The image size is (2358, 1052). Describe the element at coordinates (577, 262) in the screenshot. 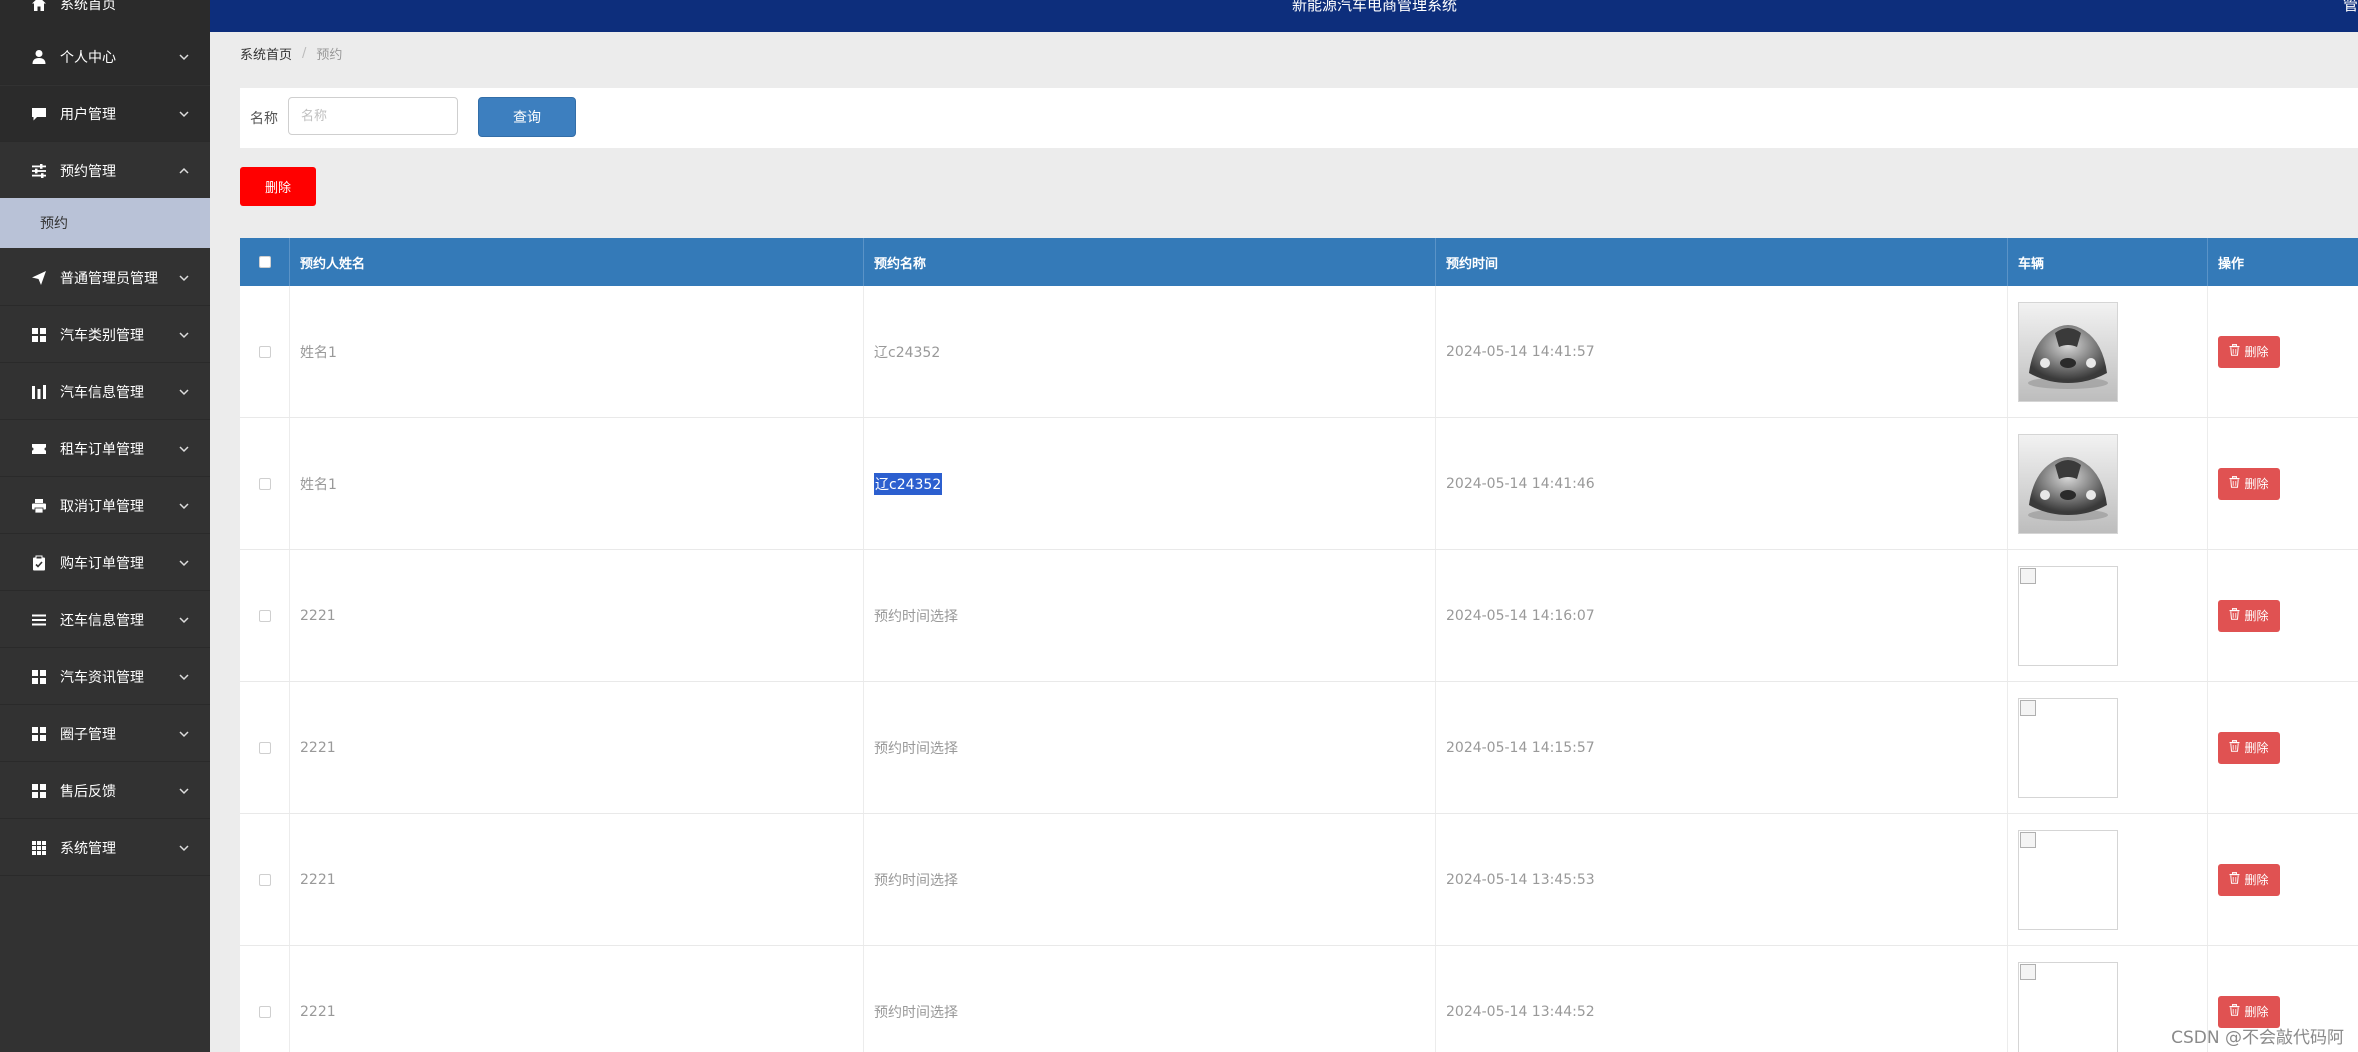

I see `column-header-name: 预约人姓名` at that location.